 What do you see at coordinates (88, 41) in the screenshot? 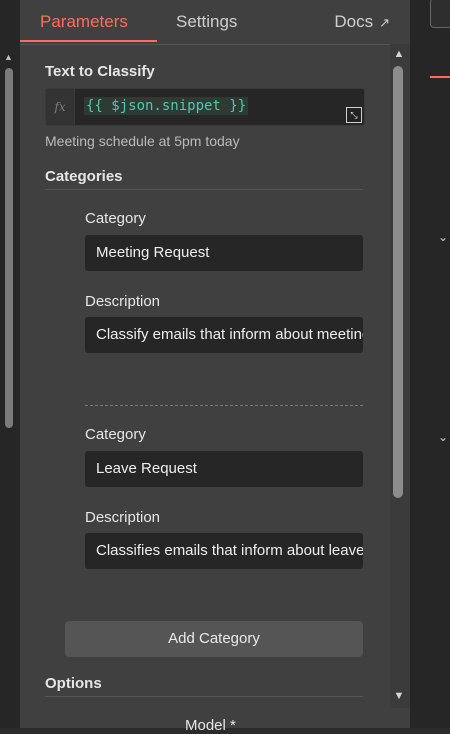
I see `active-tab-underline` at bounding box center [88, 41].